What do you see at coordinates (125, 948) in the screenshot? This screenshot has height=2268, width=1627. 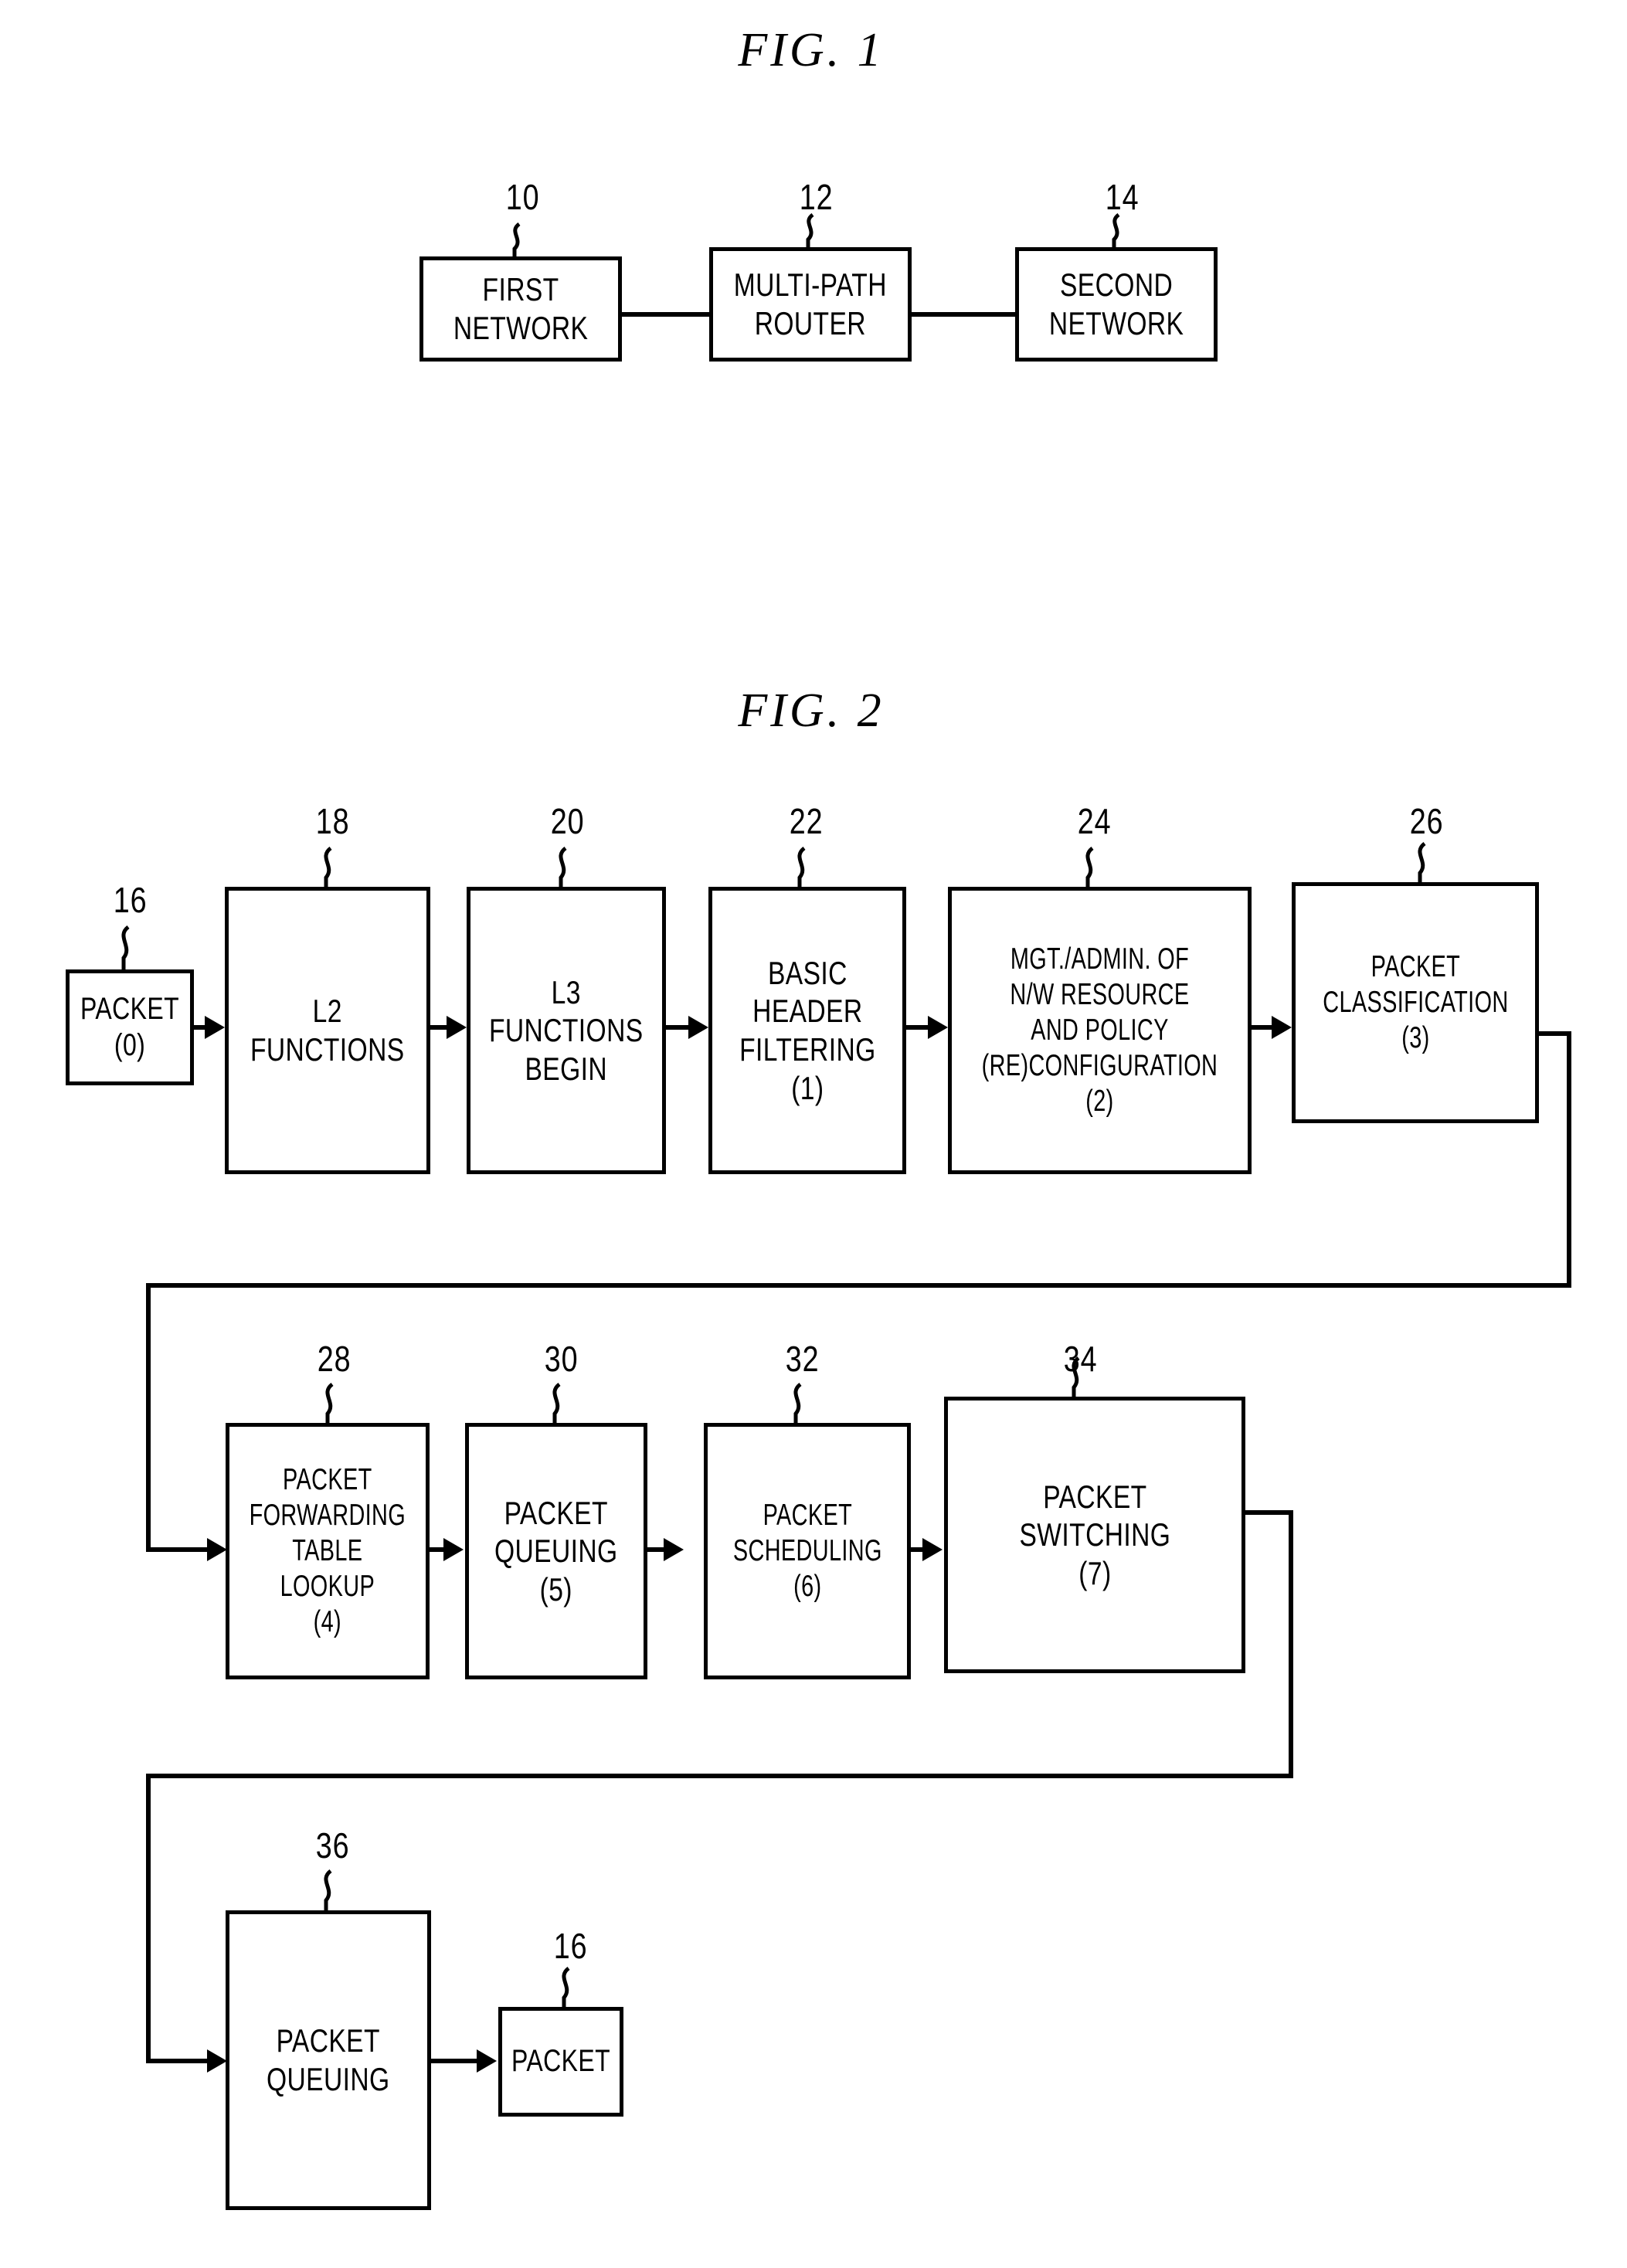 I see `leader-line-16-in` at bounding box center [125, 948].